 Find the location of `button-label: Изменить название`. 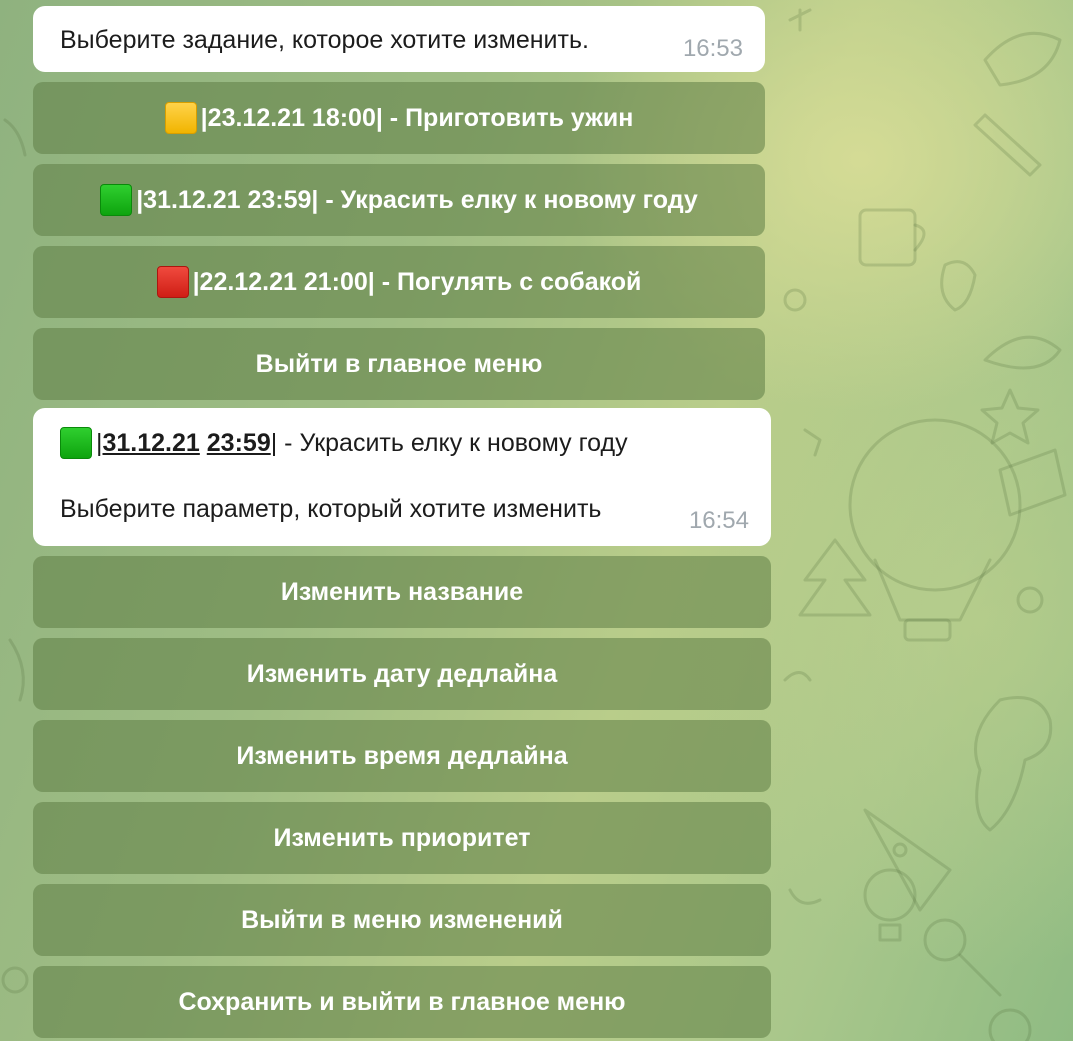

button-label: Изменить название is located at coordinates (402, 591).